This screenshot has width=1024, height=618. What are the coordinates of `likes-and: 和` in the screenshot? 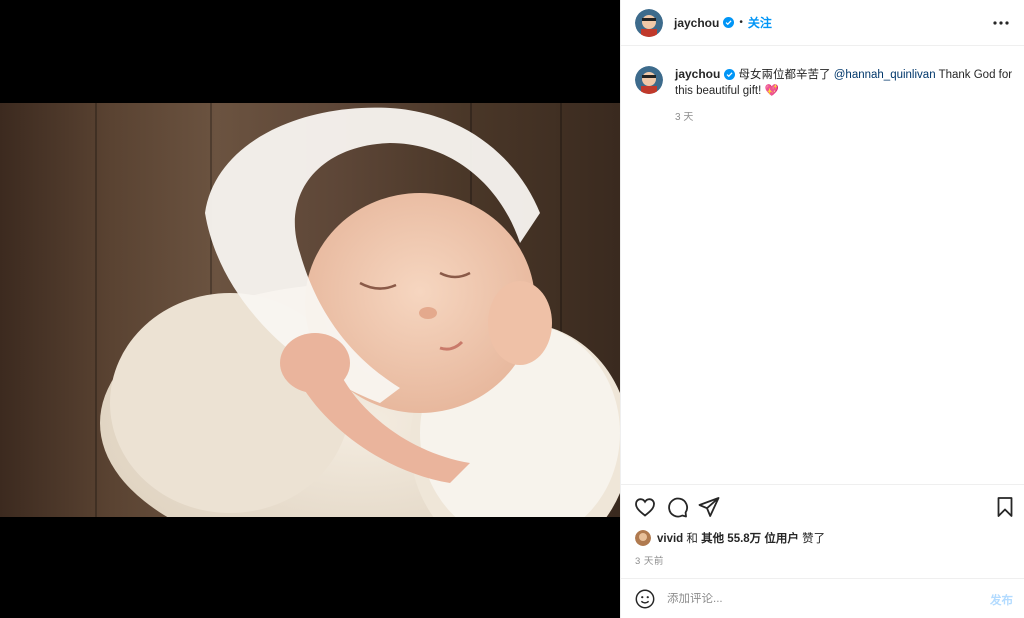 It's located at (692, 539).